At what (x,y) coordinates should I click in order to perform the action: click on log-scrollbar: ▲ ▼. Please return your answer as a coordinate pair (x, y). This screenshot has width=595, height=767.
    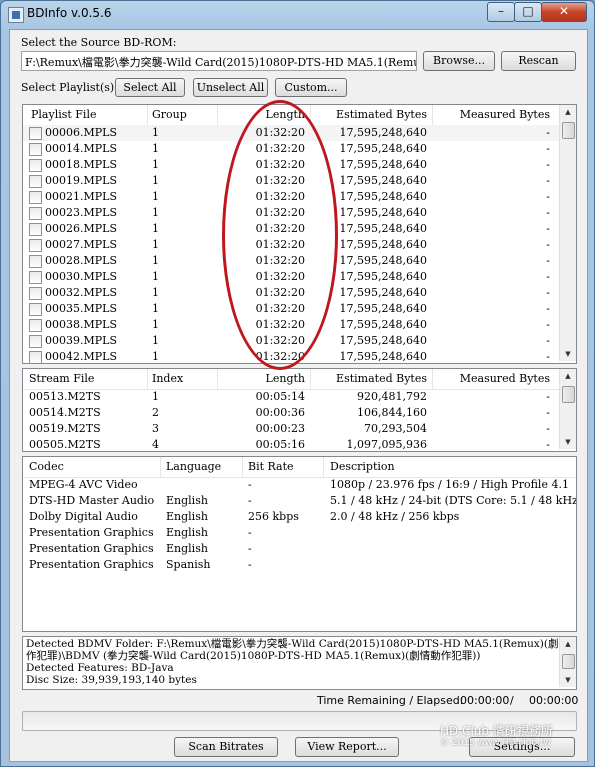
    Looking at the image, I should click on (567, 662).